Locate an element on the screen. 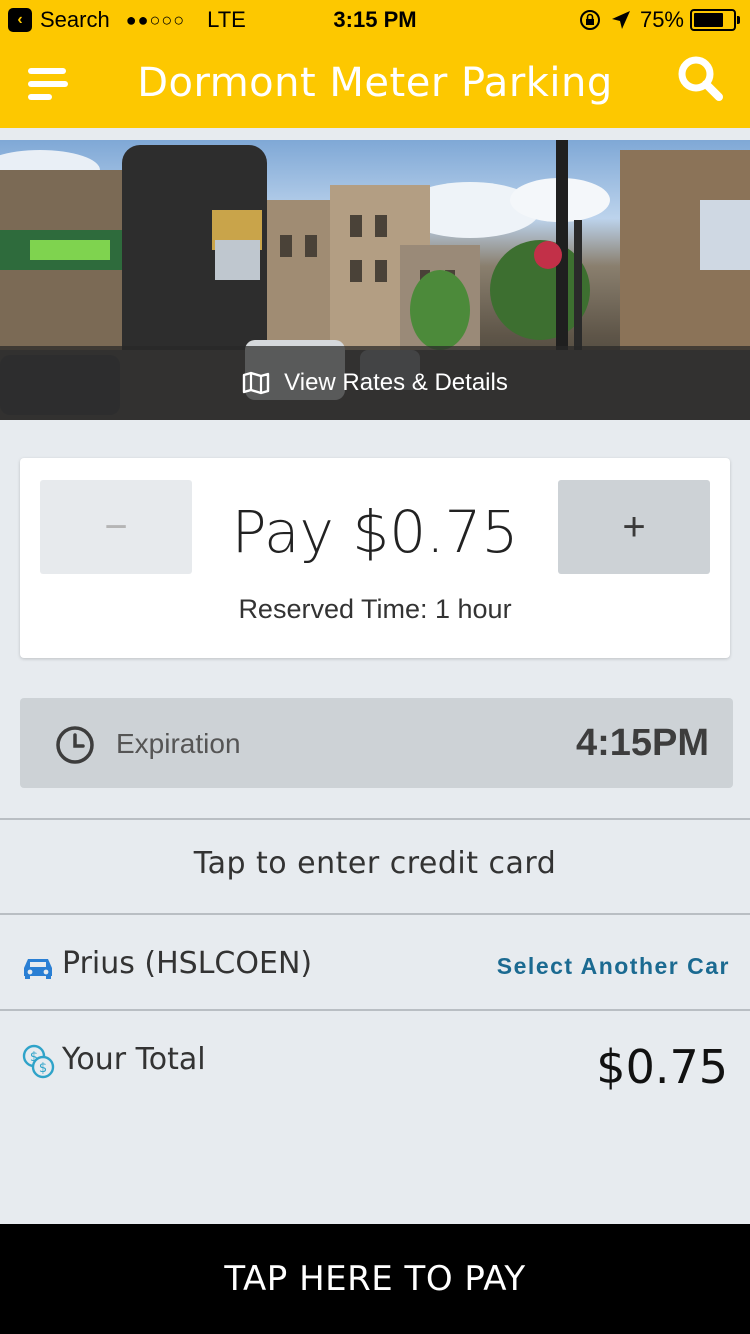 The image size is (750, 1334). view-rates-label: View Rates & Details is located at coordinates (396, 383).